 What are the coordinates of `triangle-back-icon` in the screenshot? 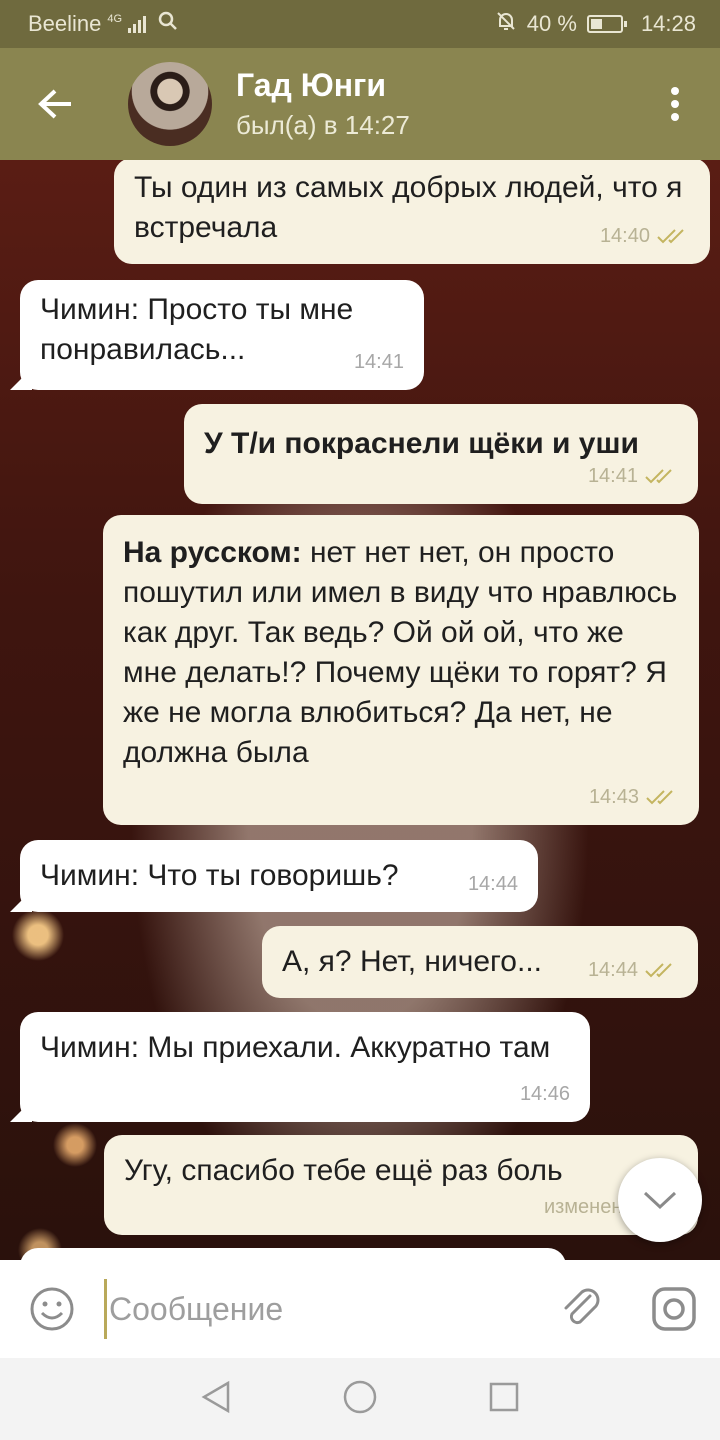 It's located at (215, 1396).